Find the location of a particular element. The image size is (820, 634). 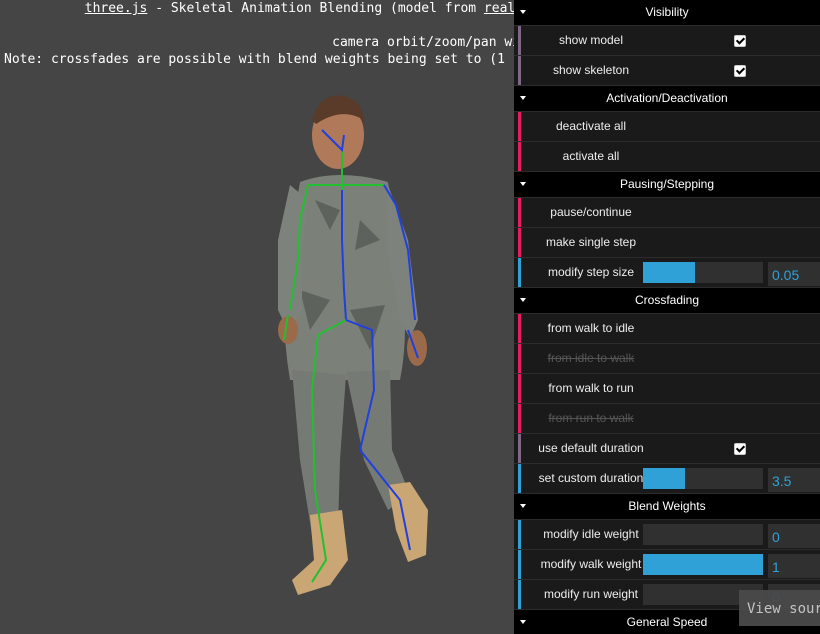

activate-all-button: activate all is located at coordinates (667, 157).